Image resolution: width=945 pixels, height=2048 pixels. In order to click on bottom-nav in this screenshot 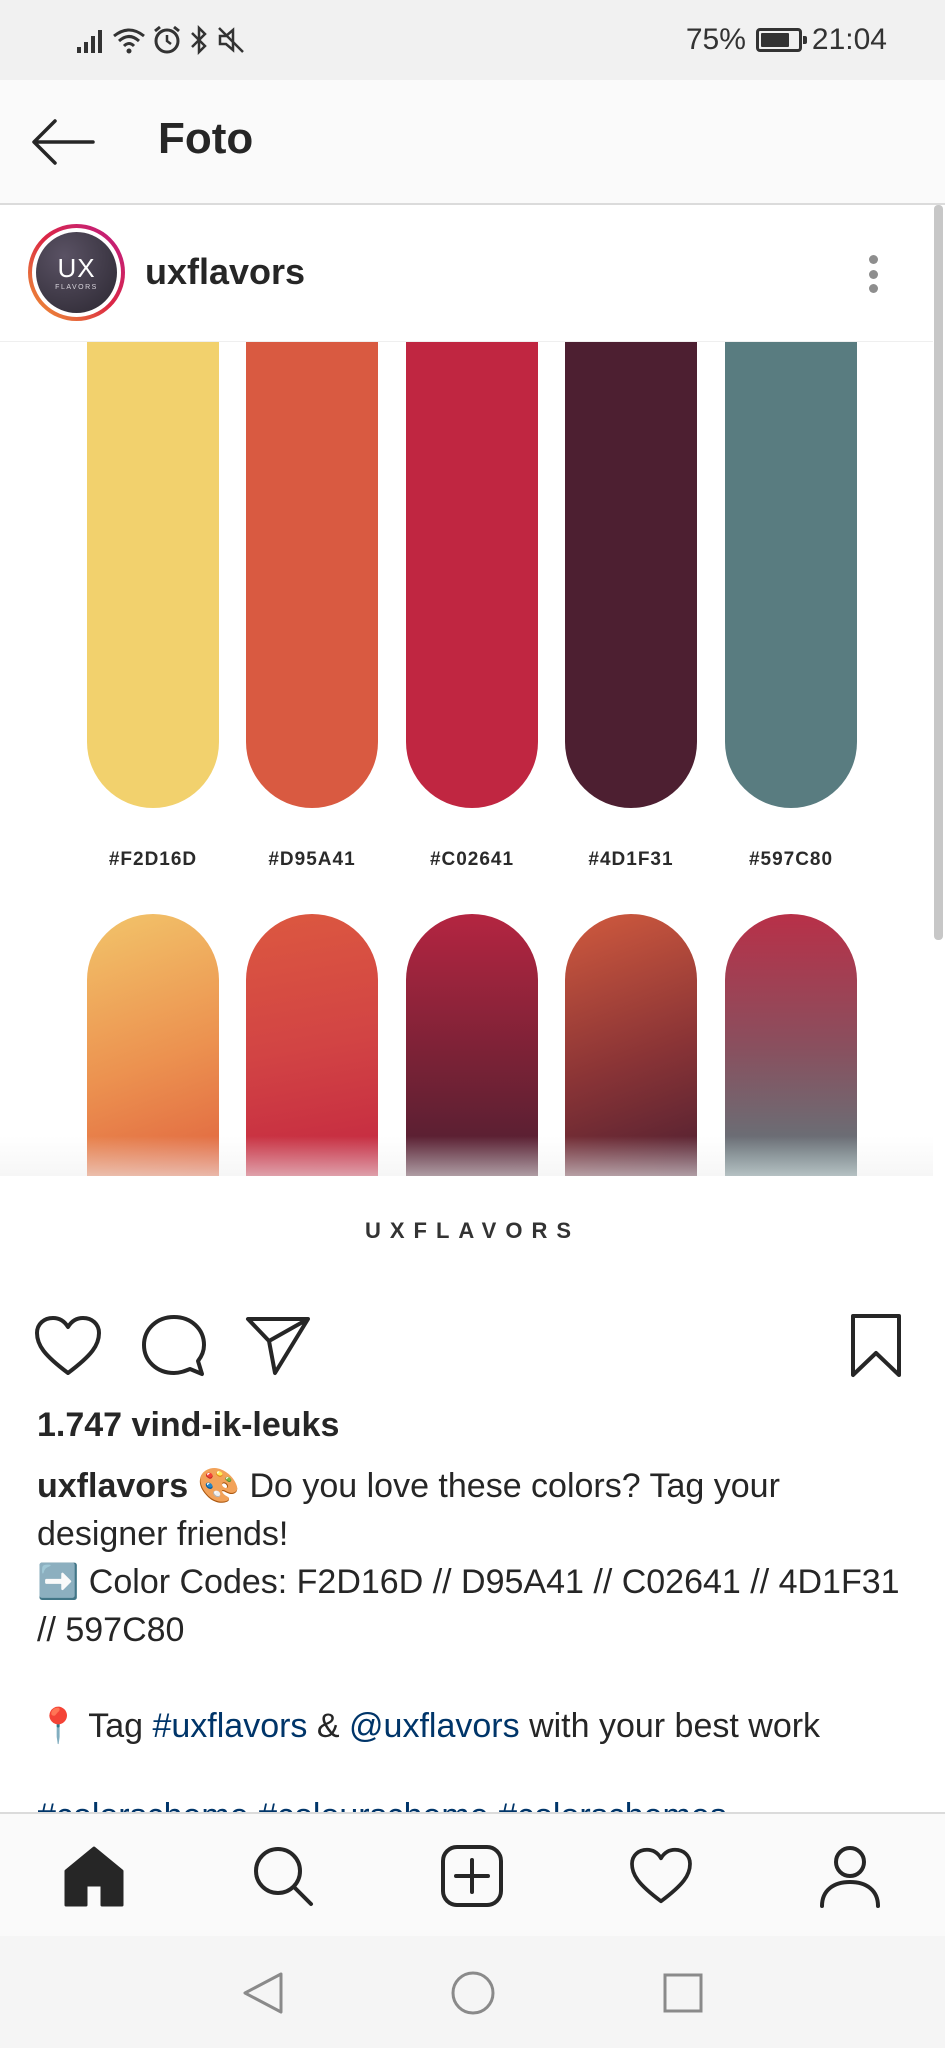, I will do `click(472, 1874)`.